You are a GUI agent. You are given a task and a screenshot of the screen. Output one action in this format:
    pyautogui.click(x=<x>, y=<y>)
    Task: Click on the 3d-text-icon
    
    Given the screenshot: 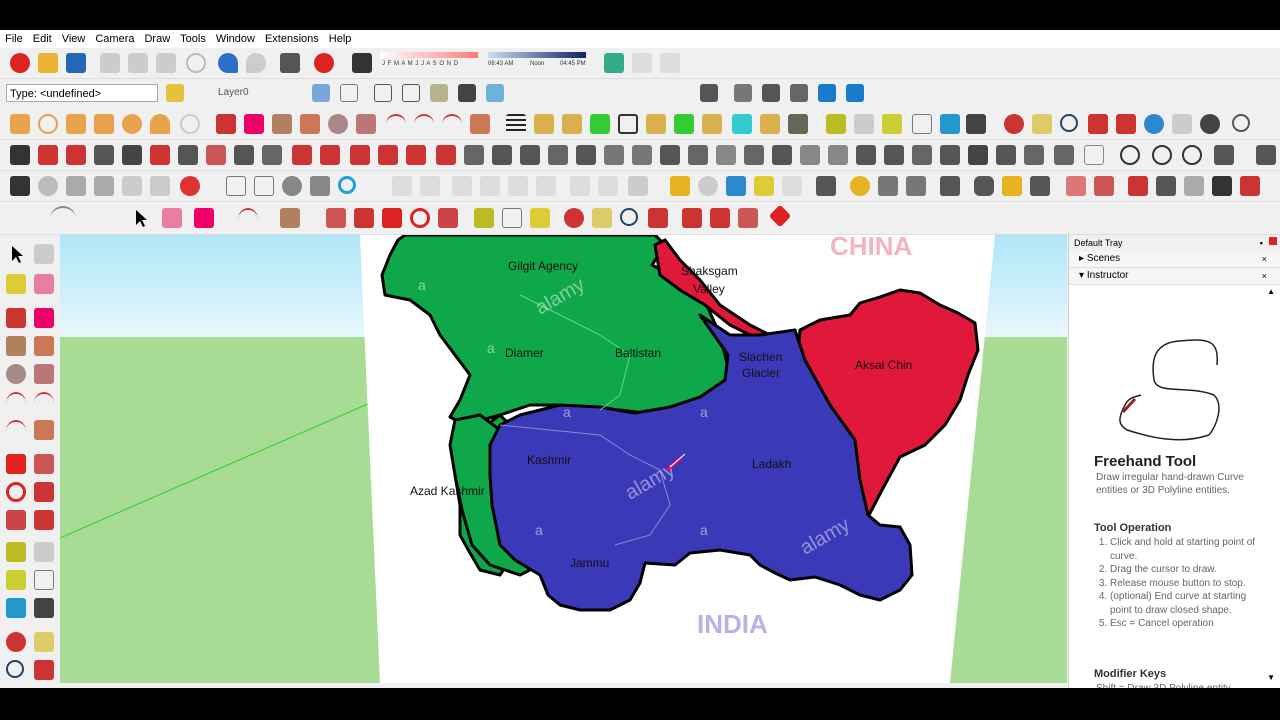 What is the action you would take?
    pyautogui.click(x=976, y=124)
    